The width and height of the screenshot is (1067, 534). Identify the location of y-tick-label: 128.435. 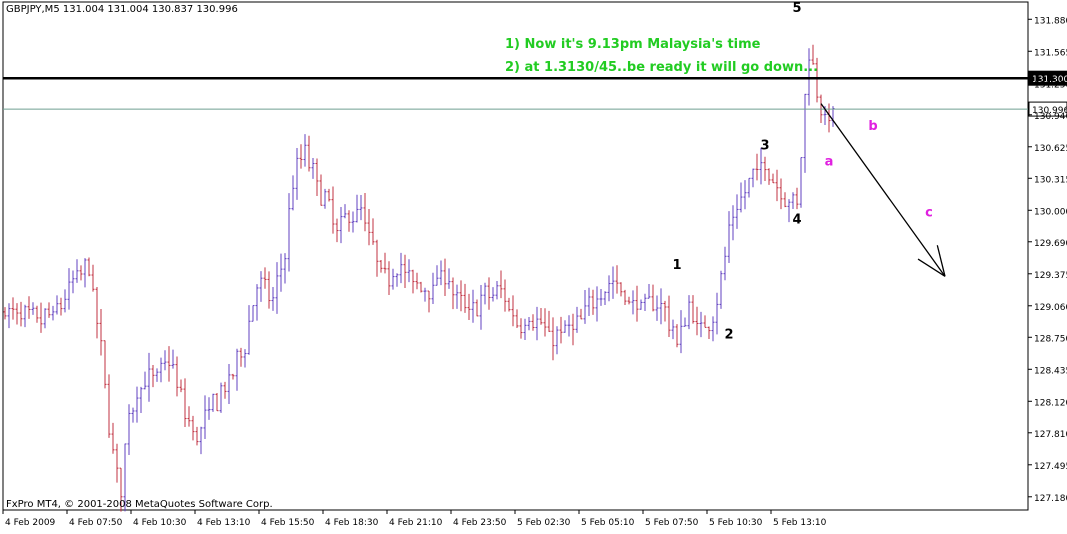
(1050, 371).